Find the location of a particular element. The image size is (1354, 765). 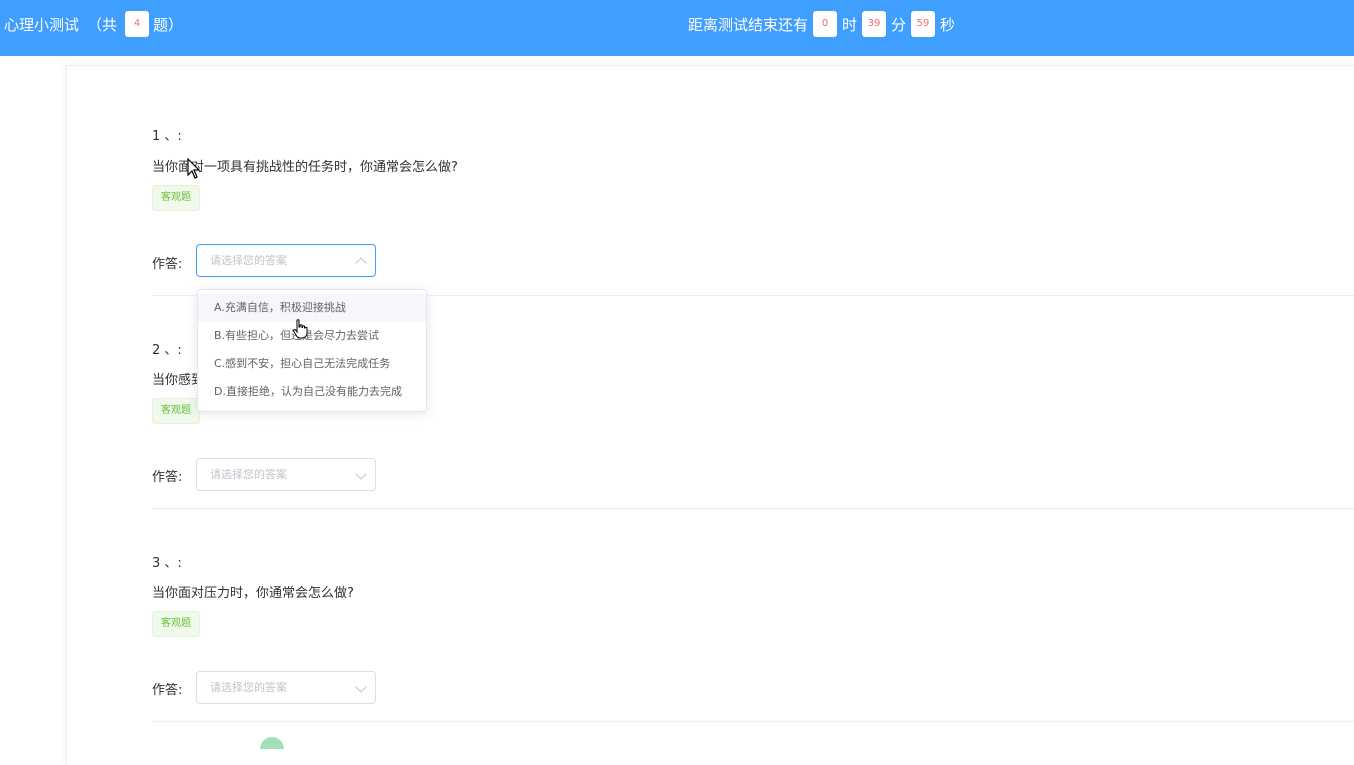

total-suffix: 题） is located at coordinates (168, 24).